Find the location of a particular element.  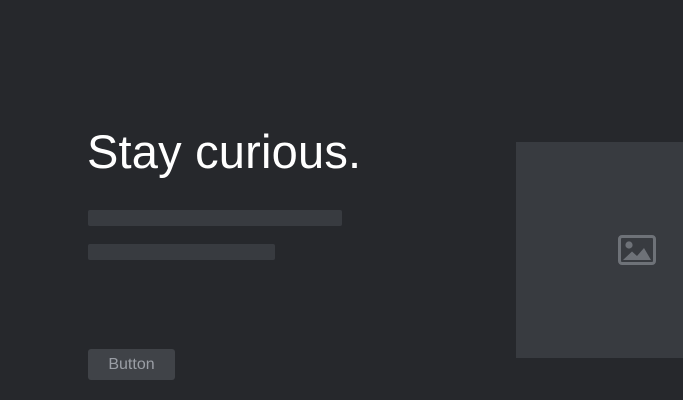

image-icon is located at coordinates (637, 250).